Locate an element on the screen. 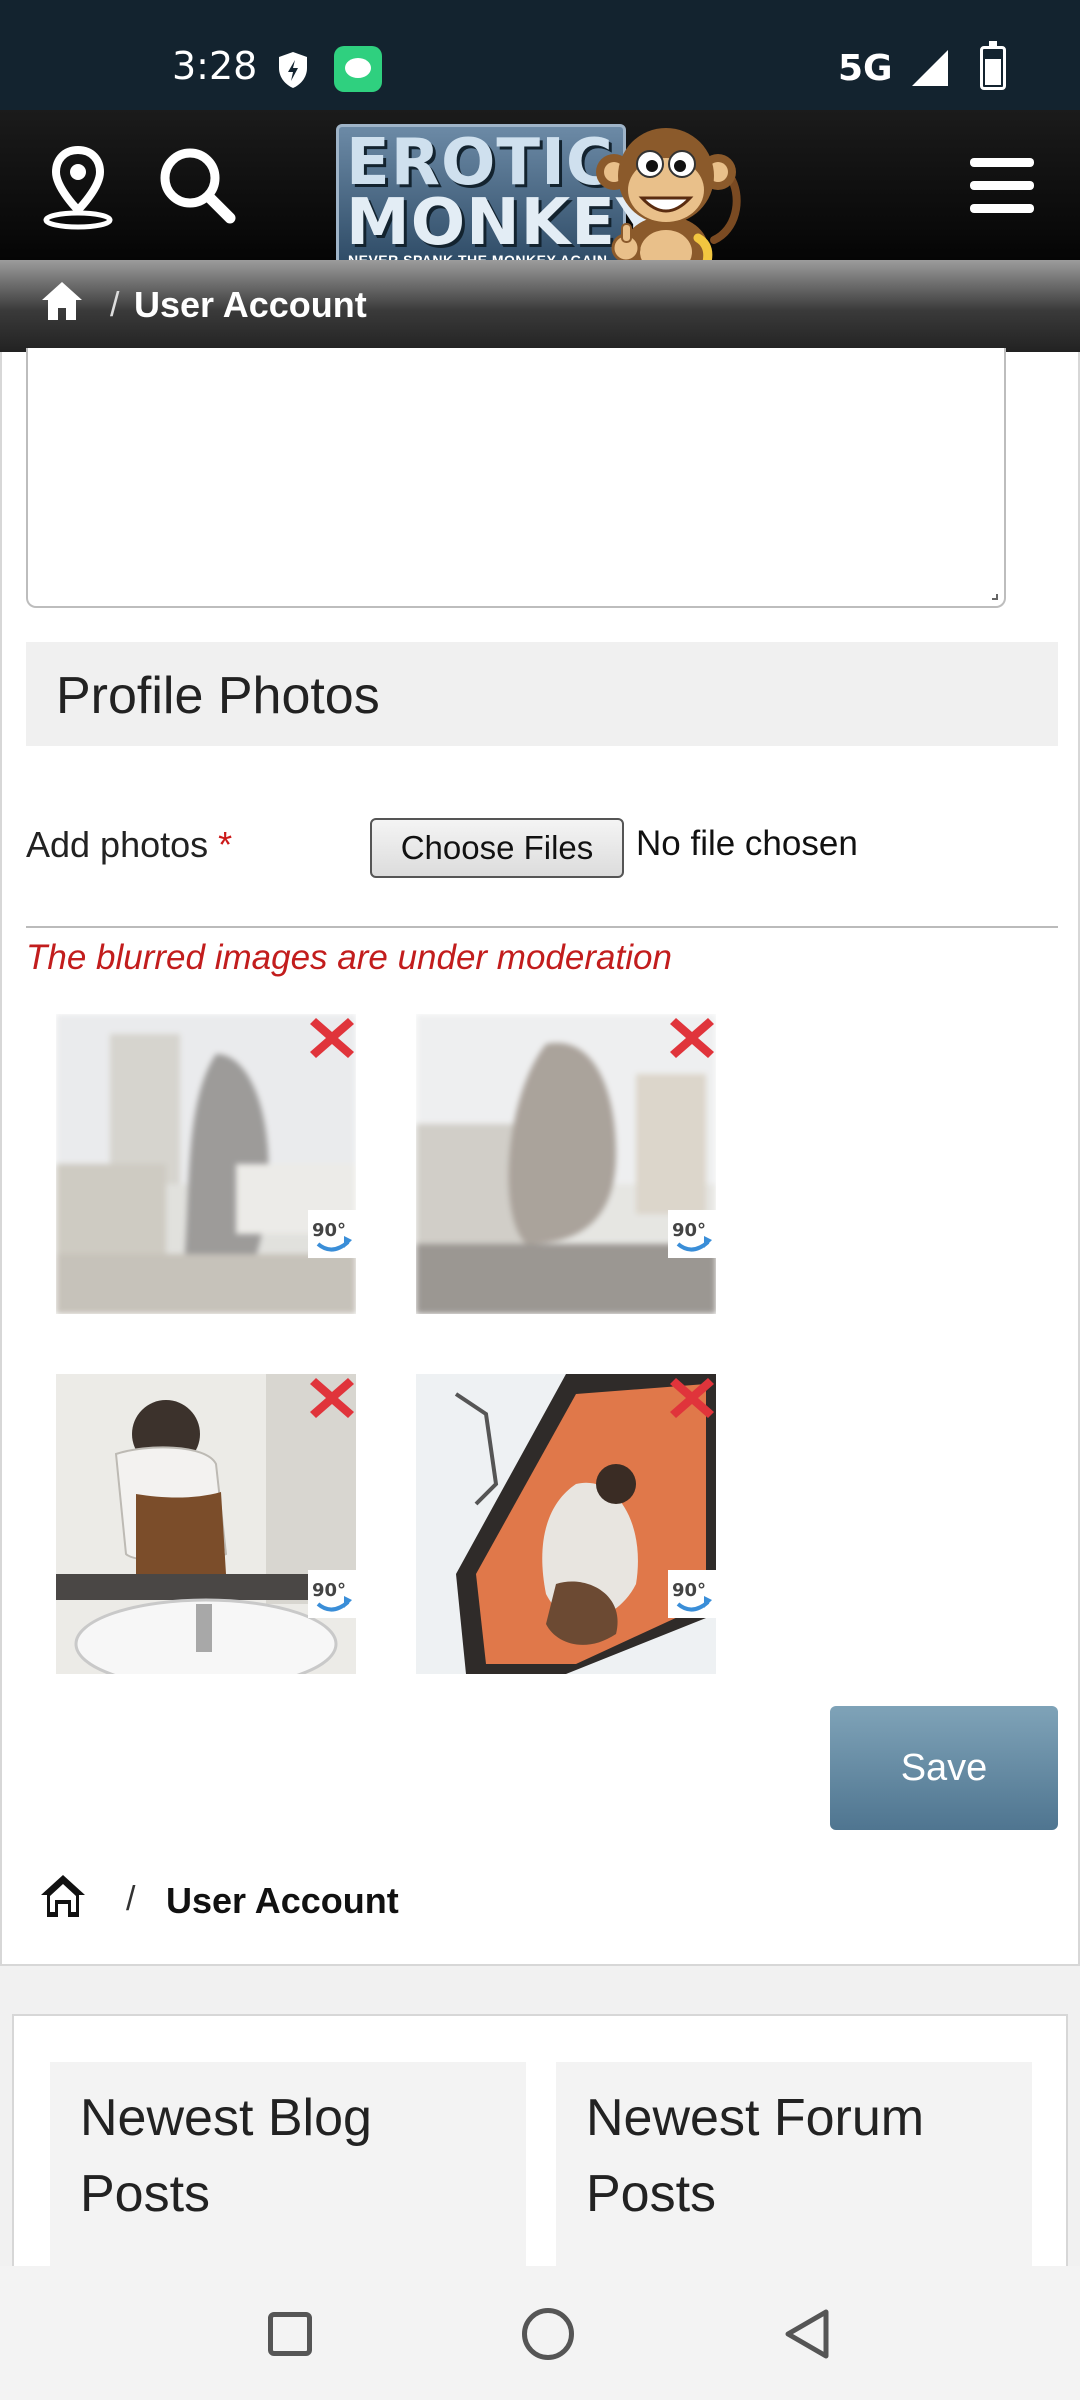 This screenshot has width=1080, height=2400. profile-description-textarea is located at coordinates (516, 478).